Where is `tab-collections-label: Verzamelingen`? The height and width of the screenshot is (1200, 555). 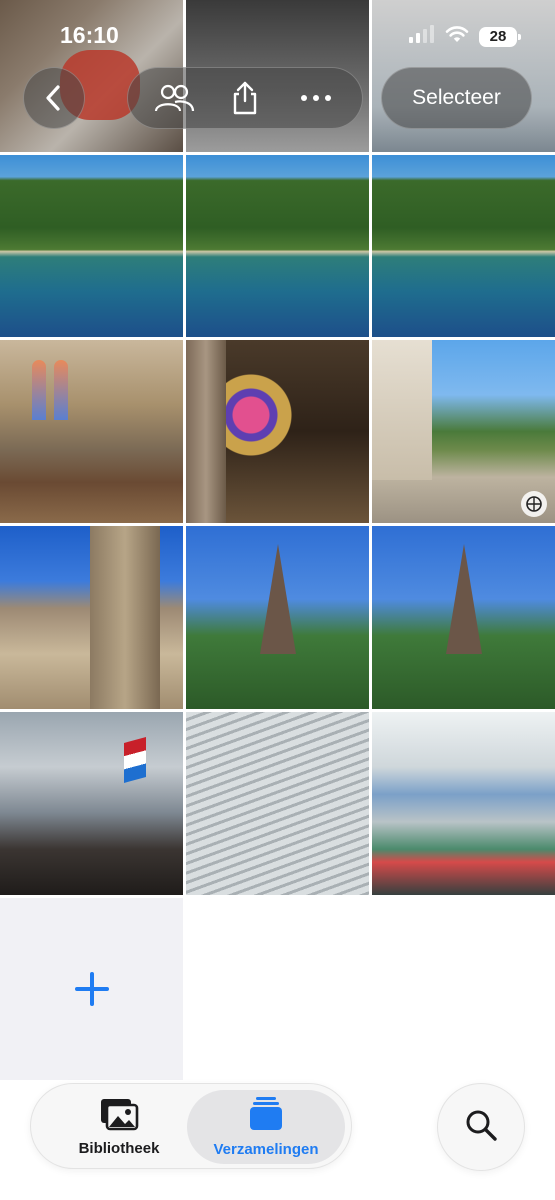
tab-collections-label: Verzamelingen is located at coordinates (266, 1149).